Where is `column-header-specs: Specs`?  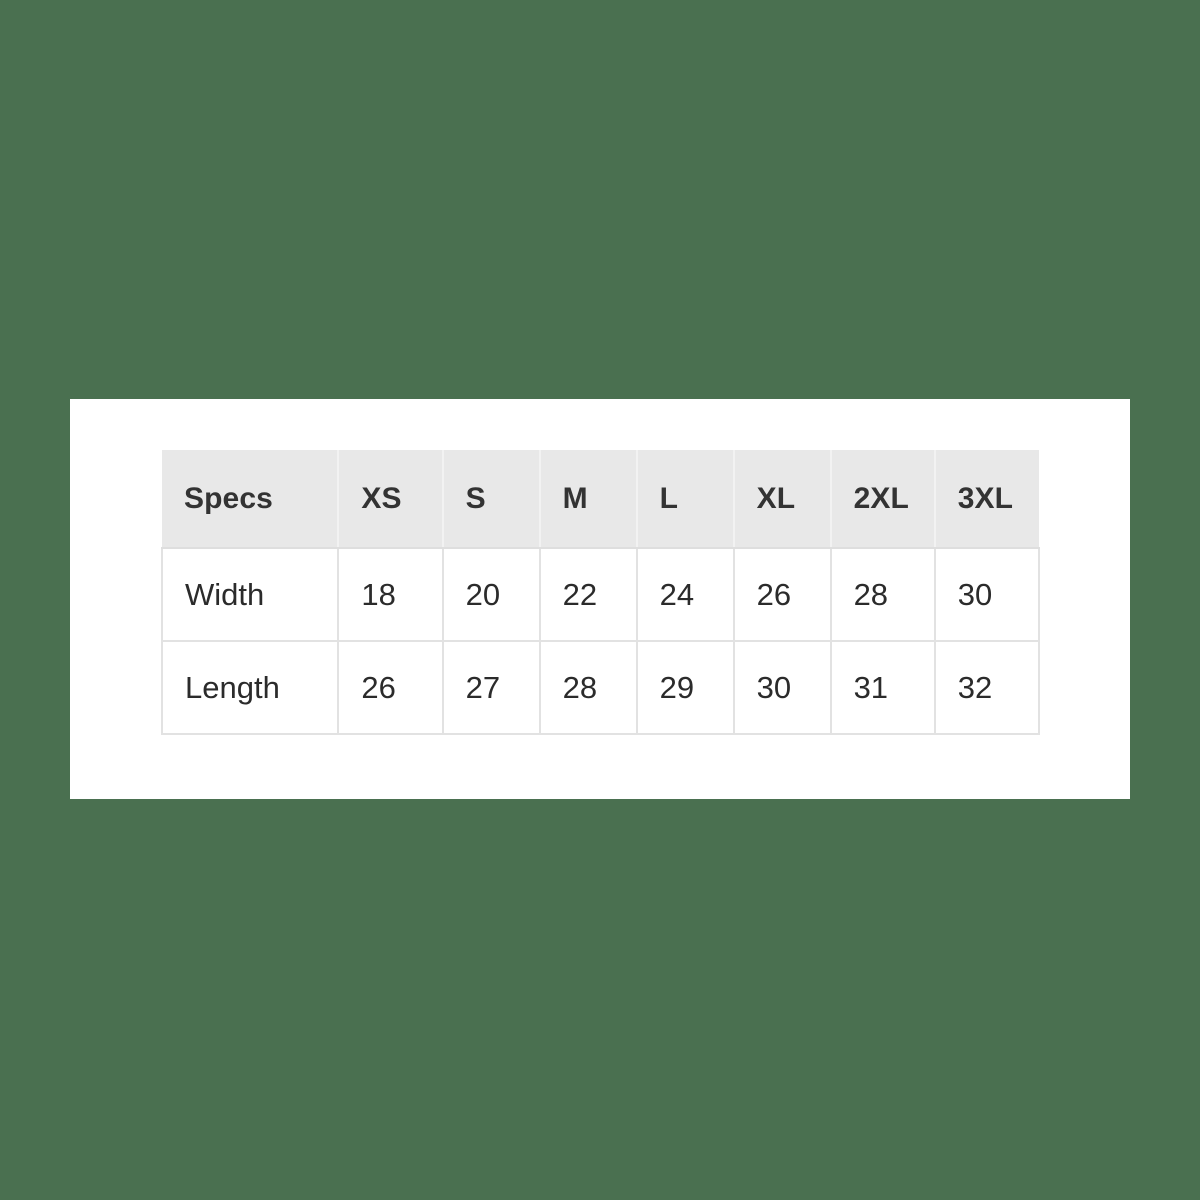 column-header-specs: Specs is located at coordinates (251, 499).